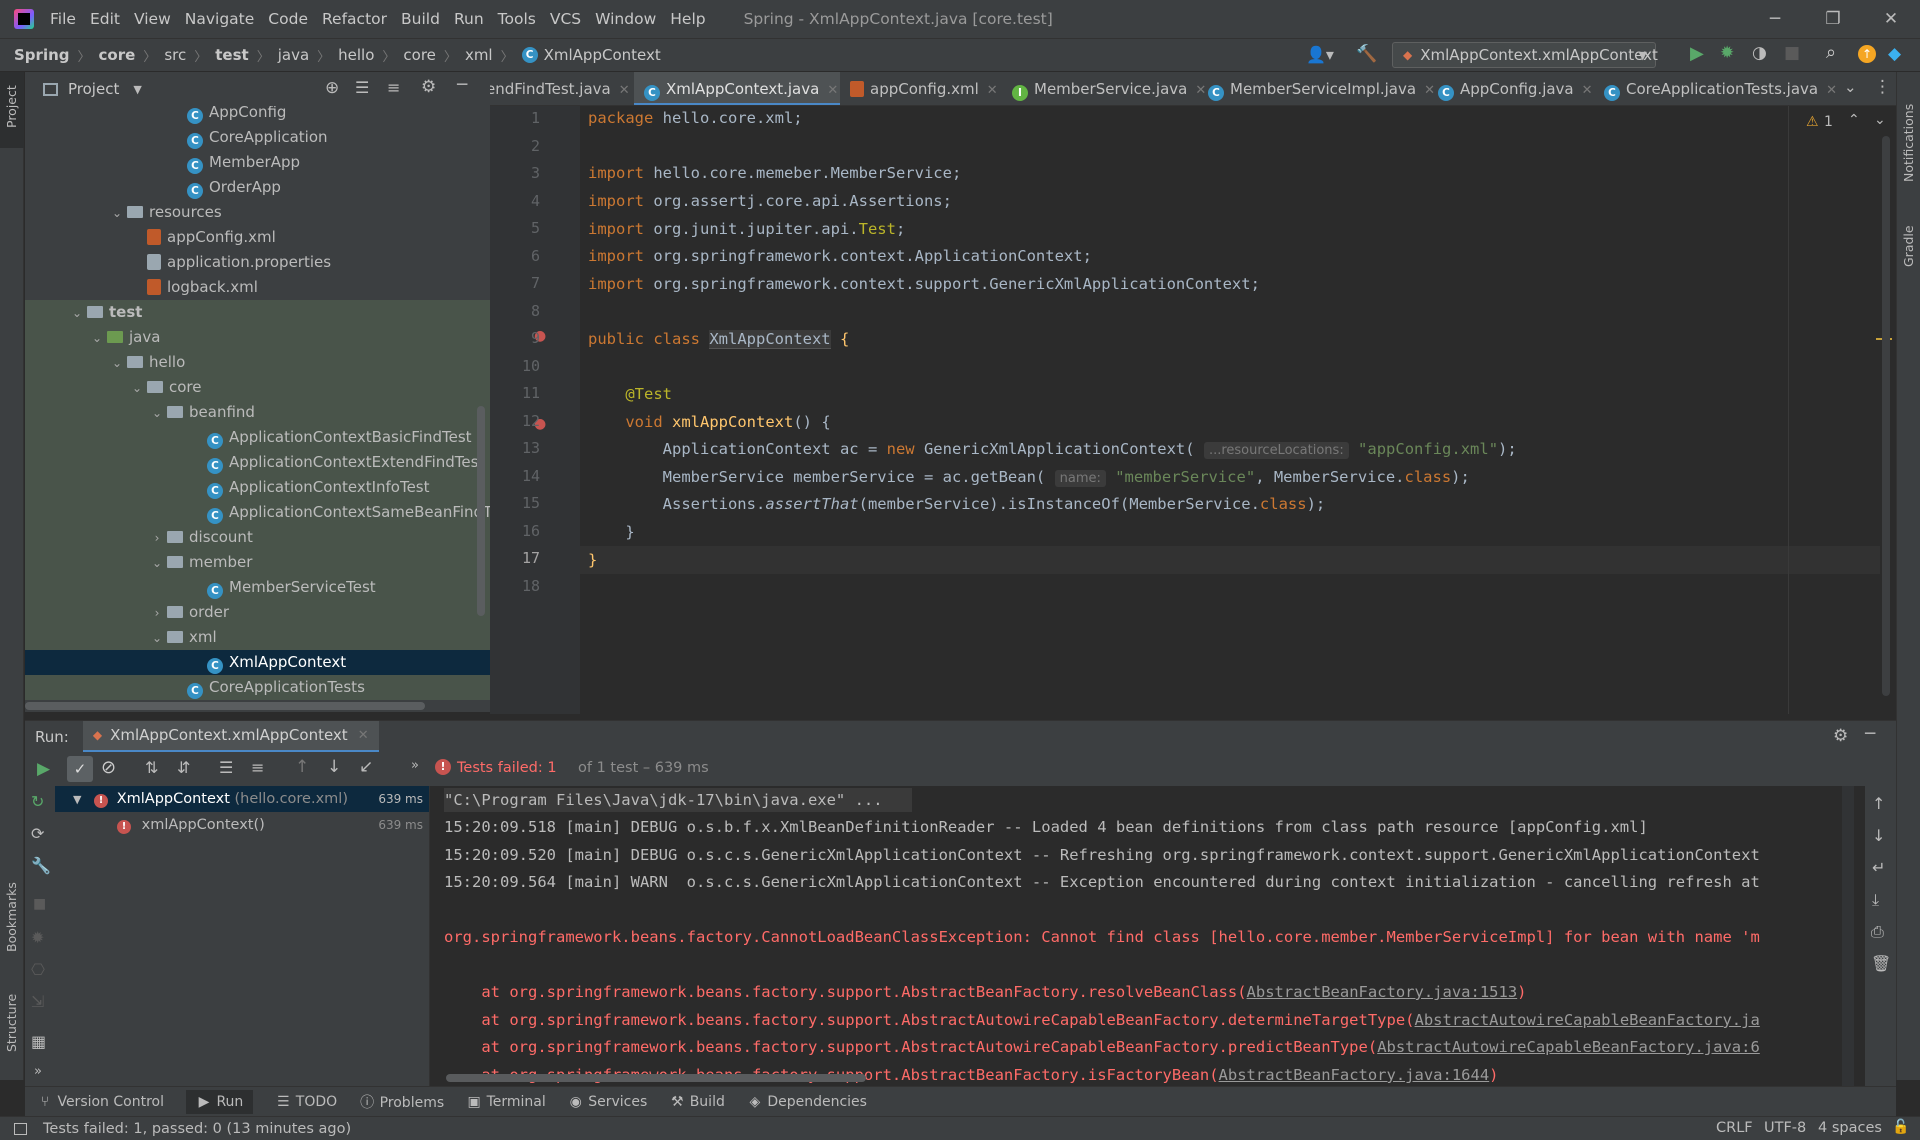 This screenshot has width=1920, height=1140. Describe the element at coordinates (117, 55) in the screenshot. I see `breadcrumb-module: core` at that location.